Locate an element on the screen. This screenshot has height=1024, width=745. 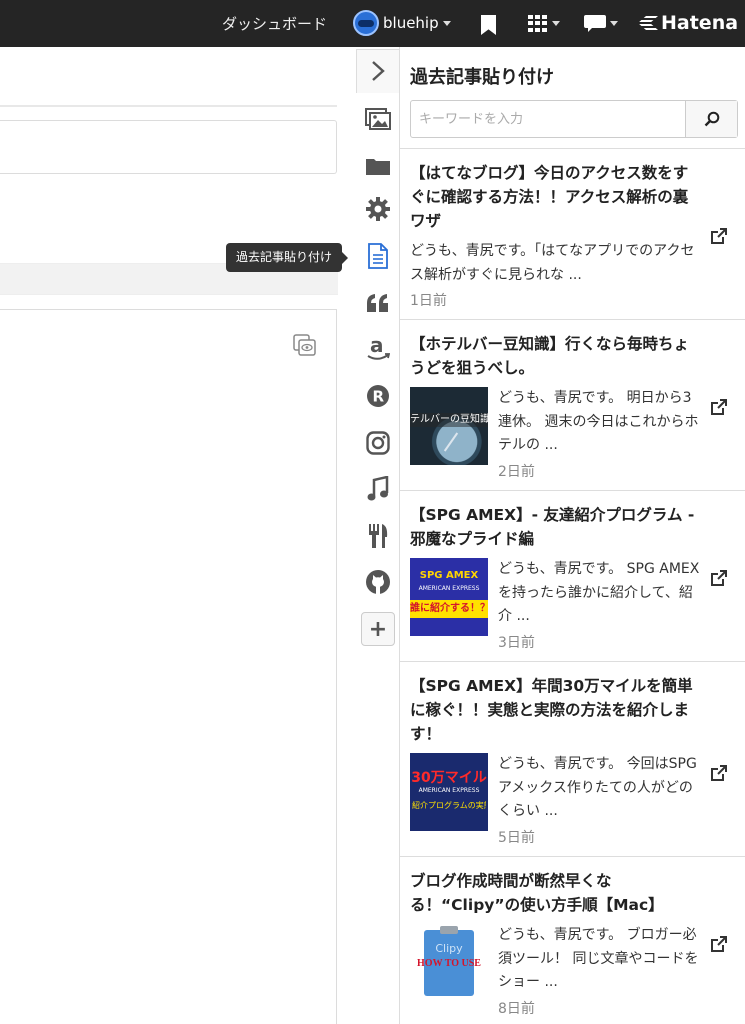
hatena-logo-icon is located at coordinates (648, 23).